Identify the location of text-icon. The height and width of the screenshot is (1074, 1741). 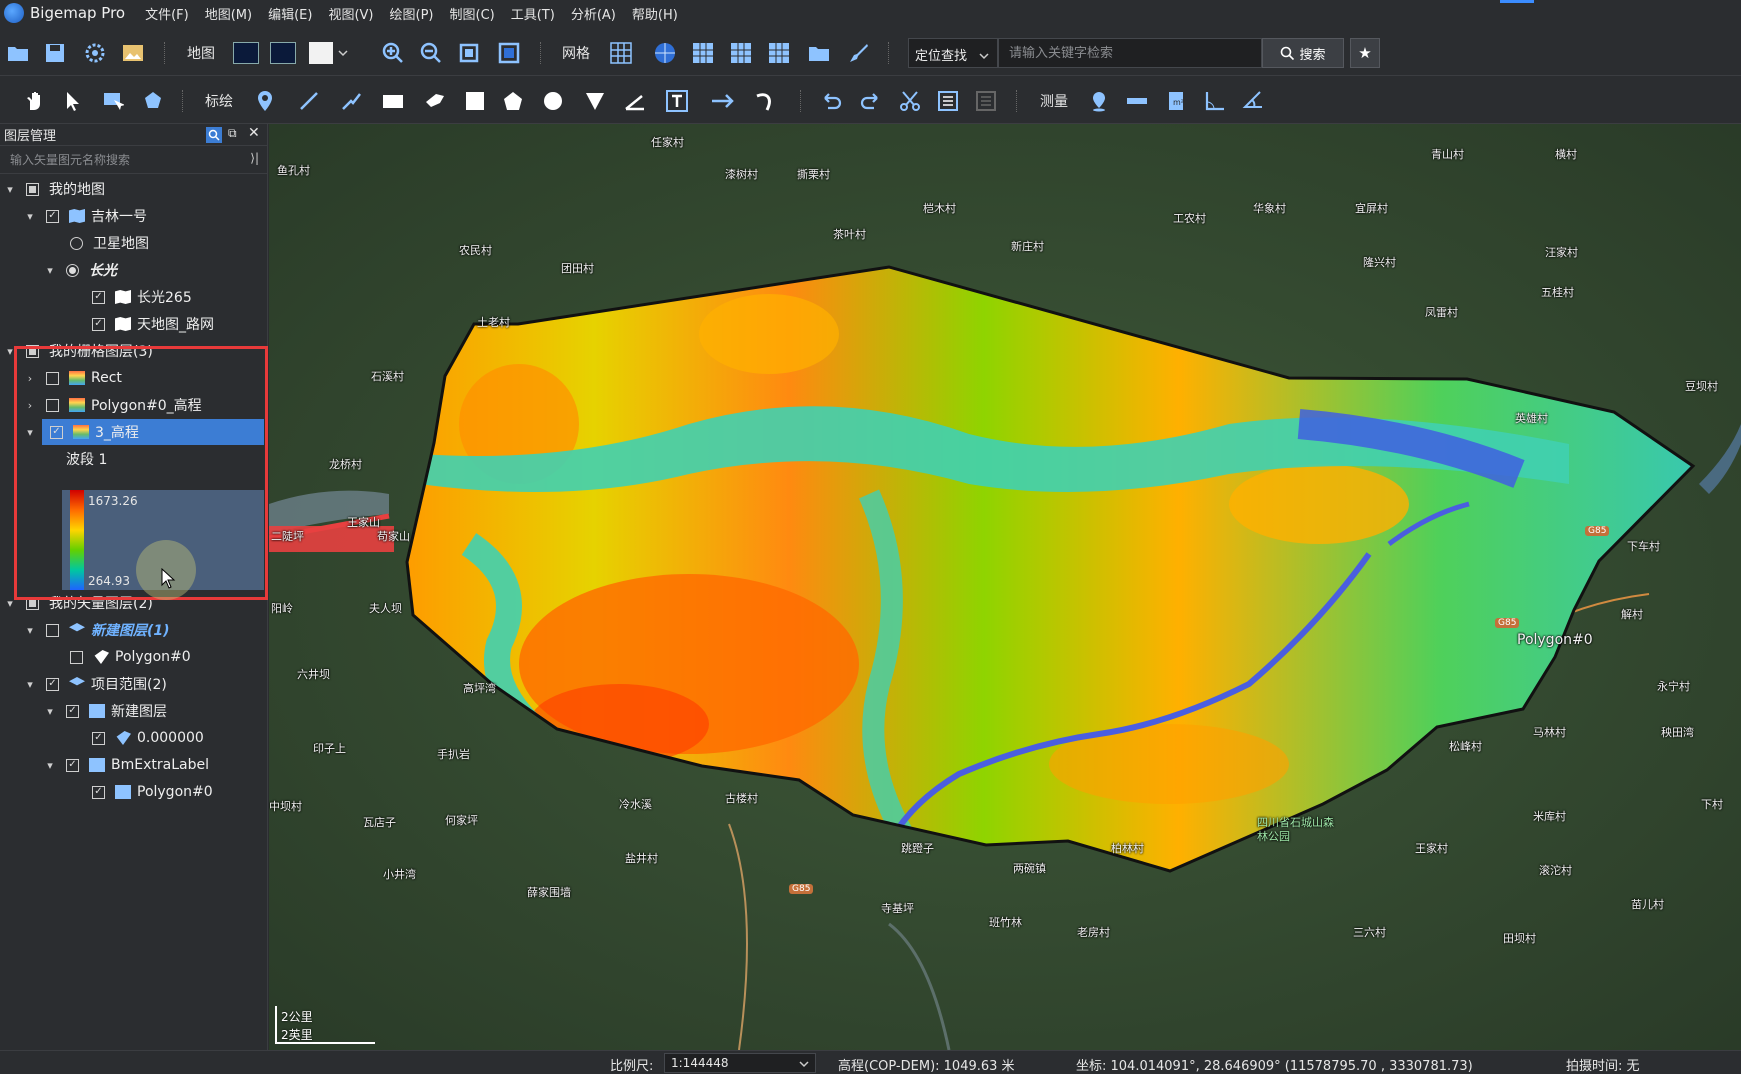
(677, 101).